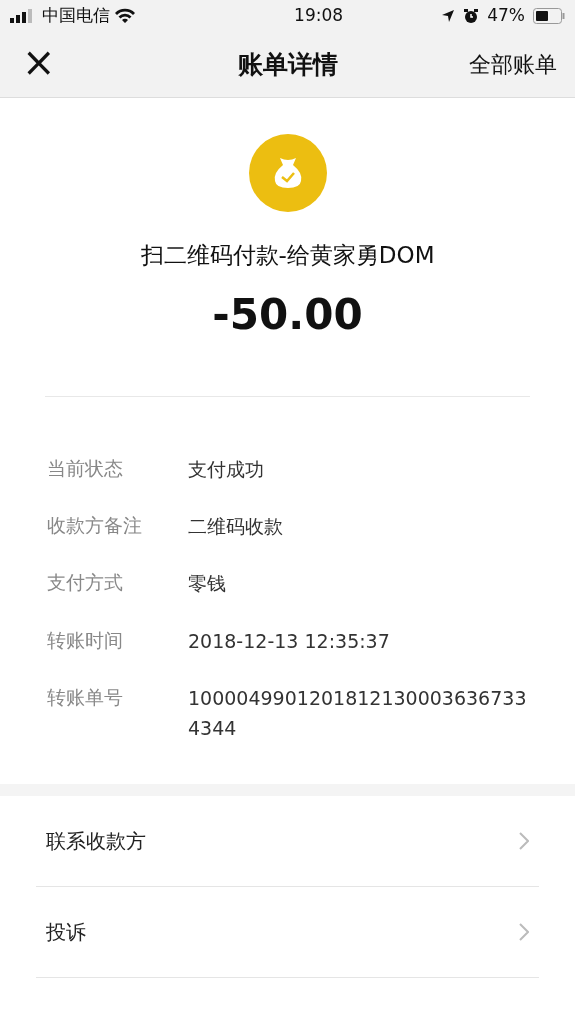 The width and height of the screenshot is (575, 1024). I want to click on page-title: 账单详情, so click(287, 64).